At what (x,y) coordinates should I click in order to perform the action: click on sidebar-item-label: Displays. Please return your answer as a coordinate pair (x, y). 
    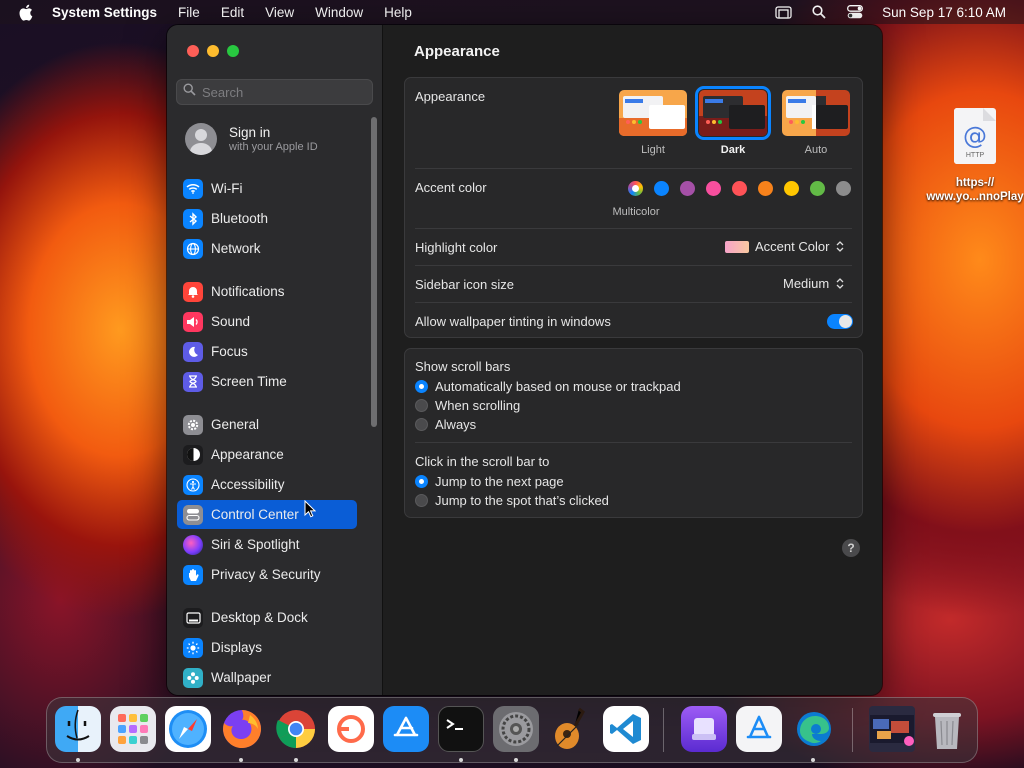
    Looking at the image, I should click on (237, 647).